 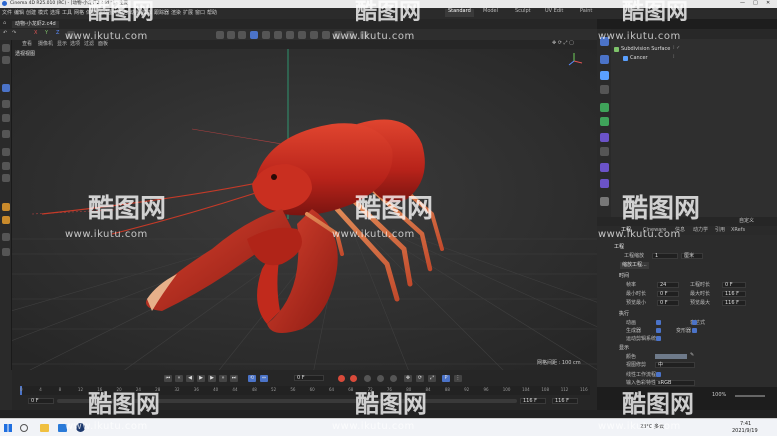 What do you see at coordinates (179, 378) in the screenshot?
I see `prev-key-icon: «` at bounding box center [179, 378].